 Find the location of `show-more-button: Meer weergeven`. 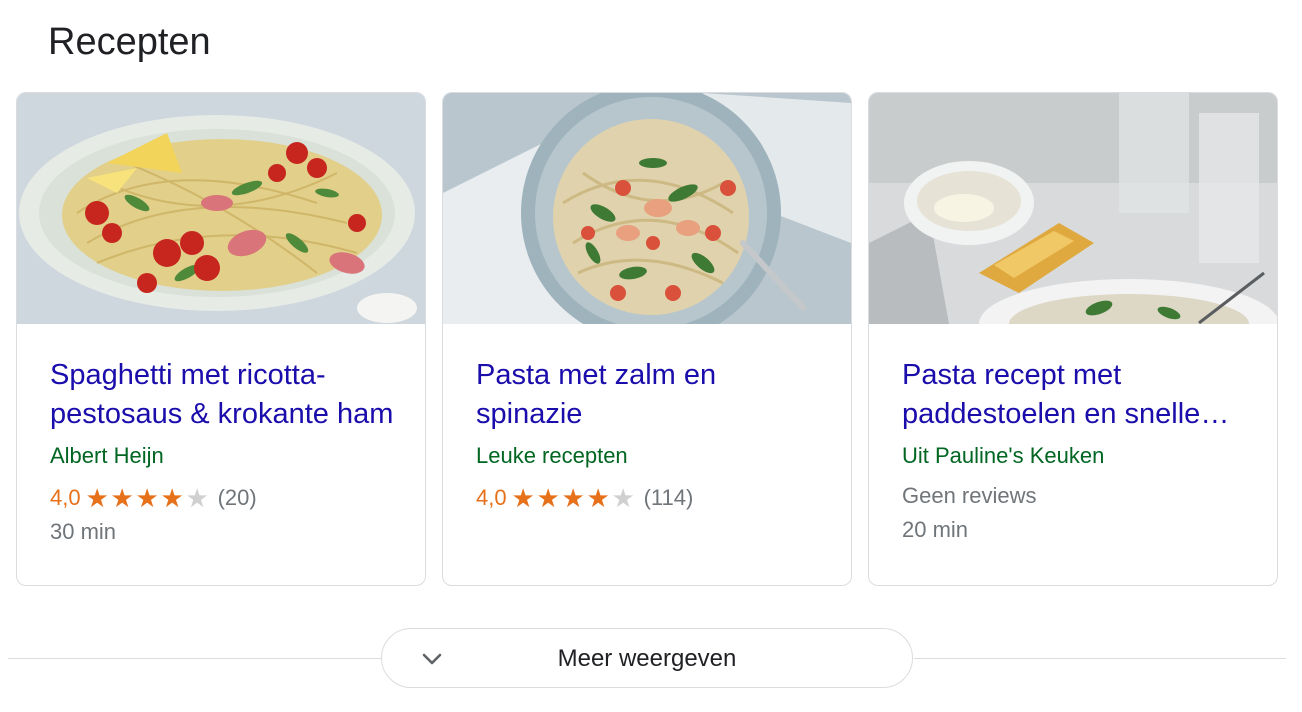

show-more-button: Meer weergeven is located at coordinates (647, 658).